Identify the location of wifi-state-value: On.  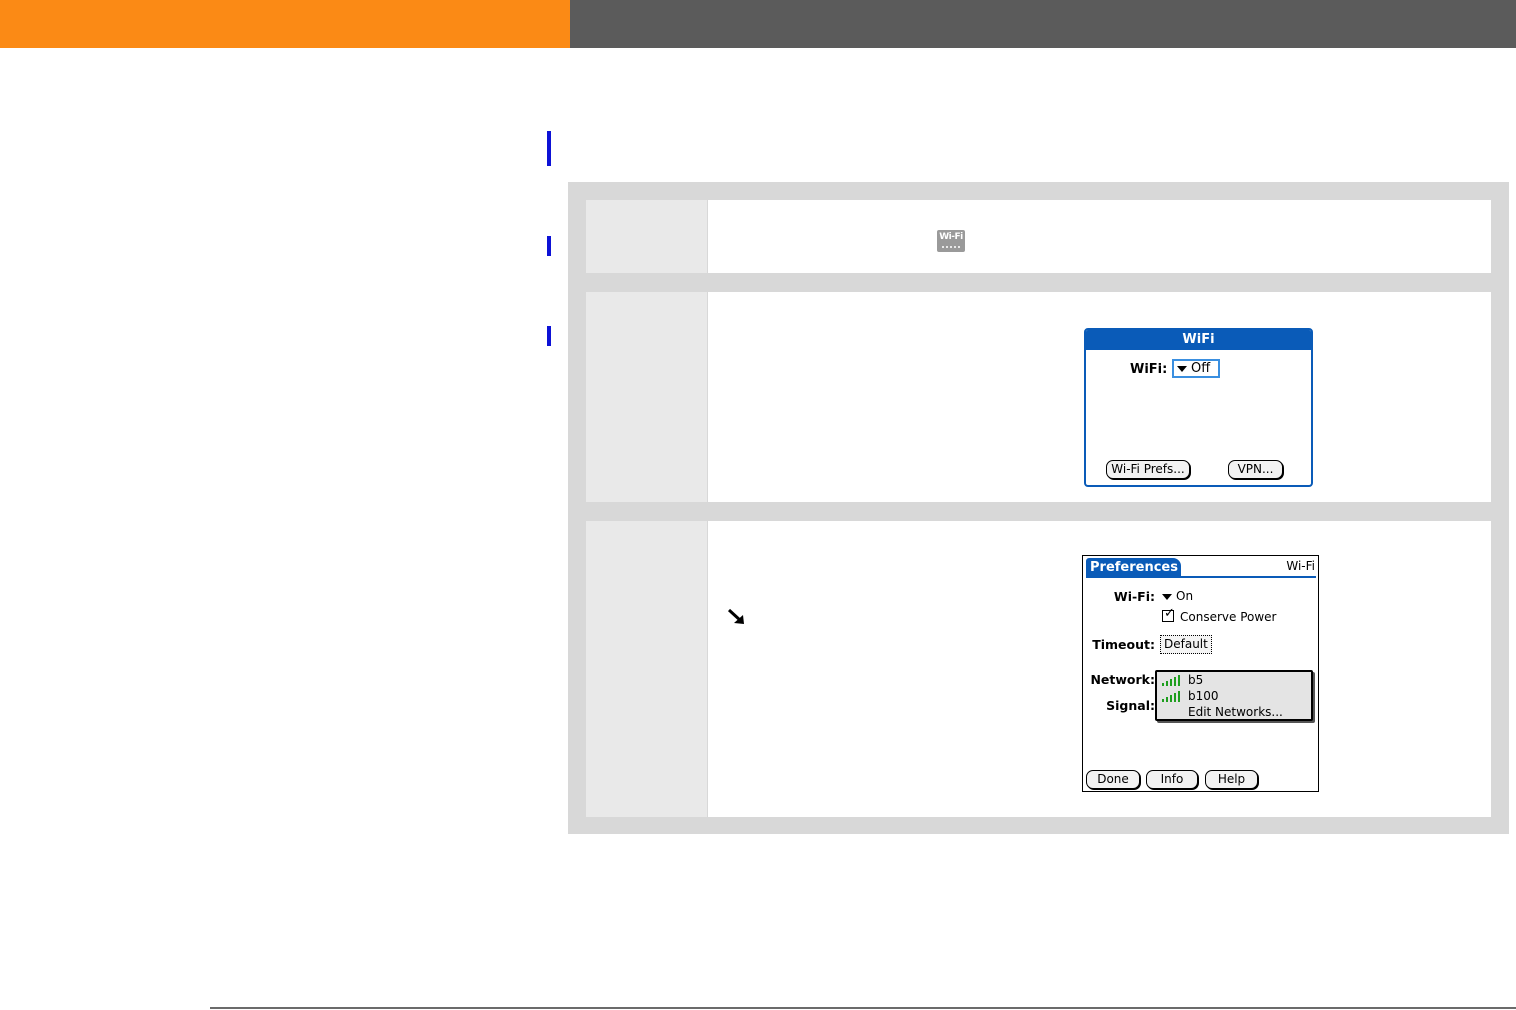
(1185, 596).